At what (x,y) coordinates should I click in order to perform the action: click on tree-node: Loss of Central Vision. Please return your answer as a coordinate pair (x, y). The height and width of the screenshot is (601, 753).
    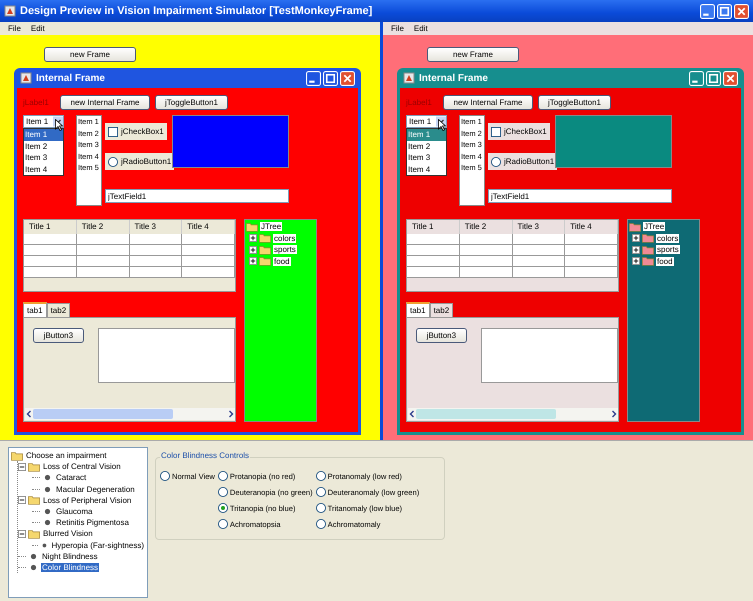
    Looking at the image, I should click on (82, 467).